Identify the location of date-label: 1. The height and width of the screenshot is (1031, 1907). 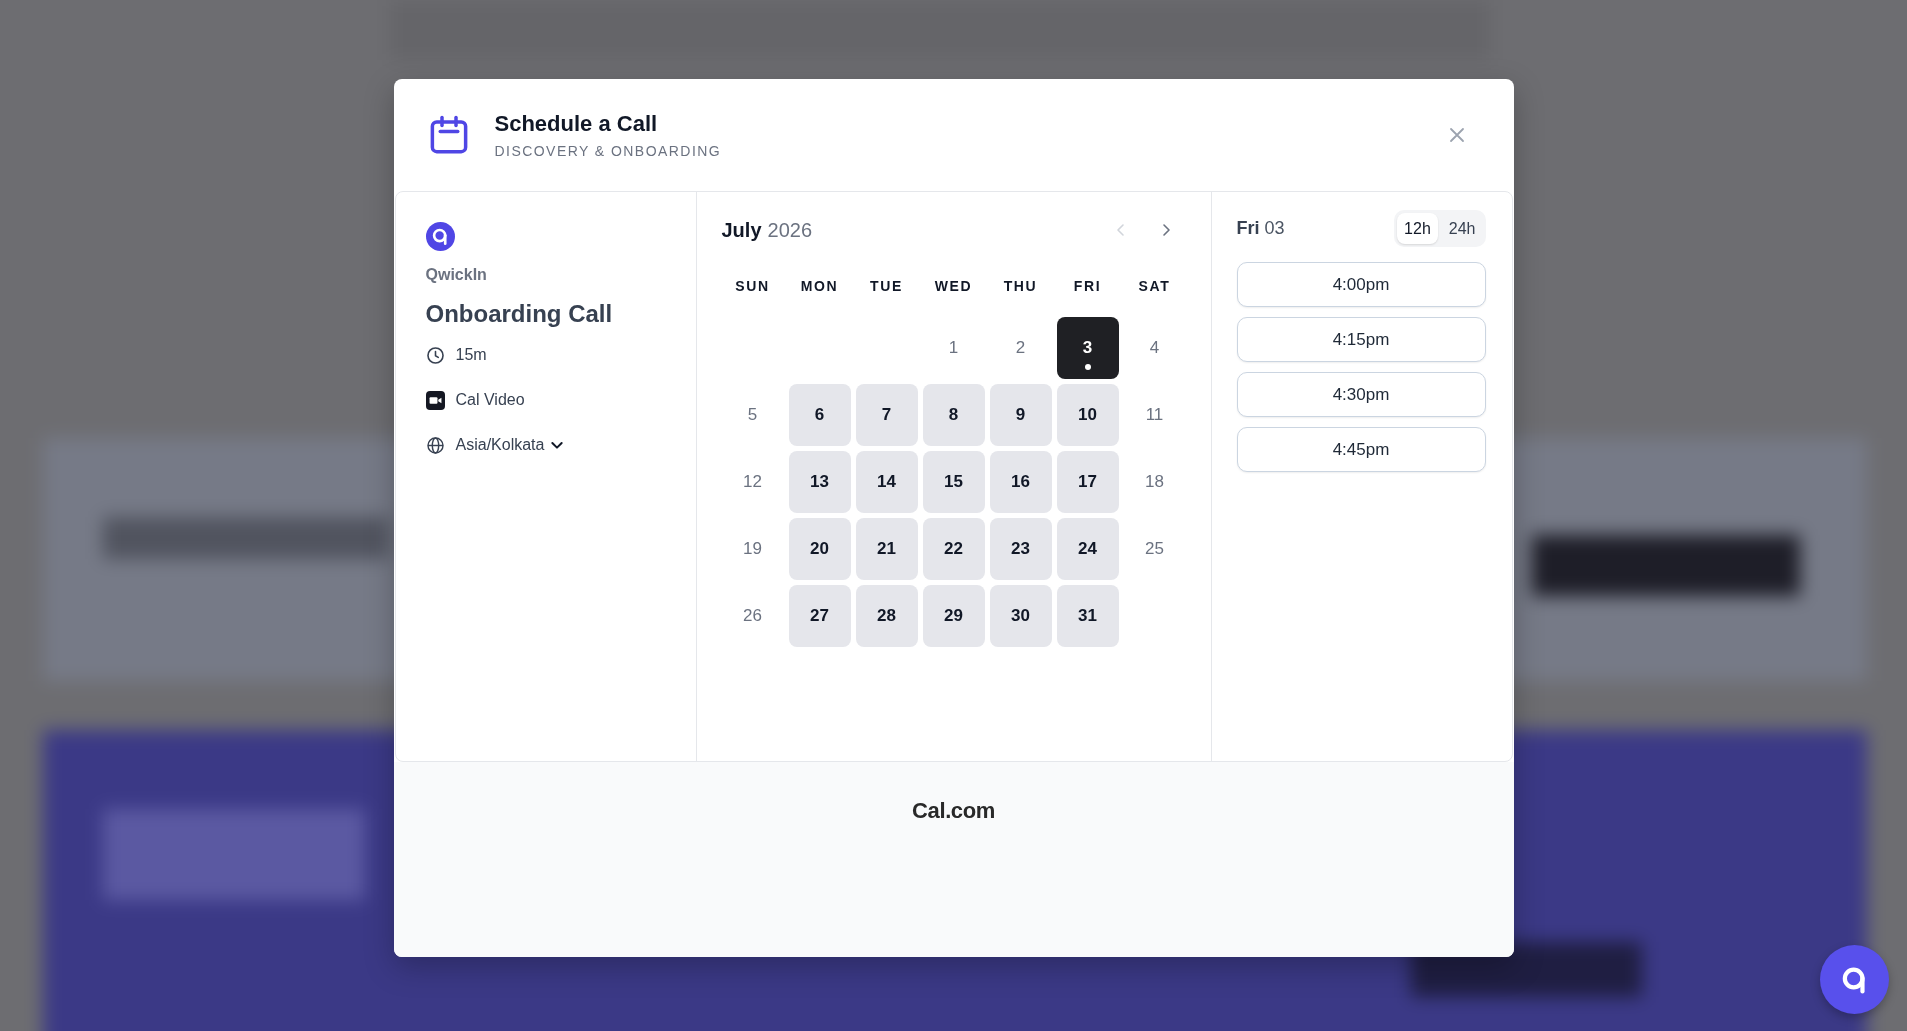
(953, 348).